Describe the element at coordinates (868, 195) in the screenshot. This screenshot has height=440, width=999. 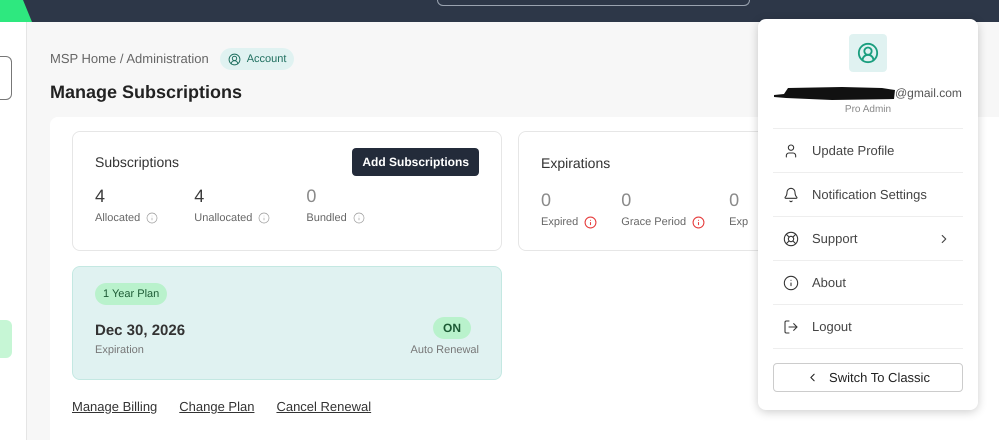
I see `menu-item: Notification Settings` at that location.